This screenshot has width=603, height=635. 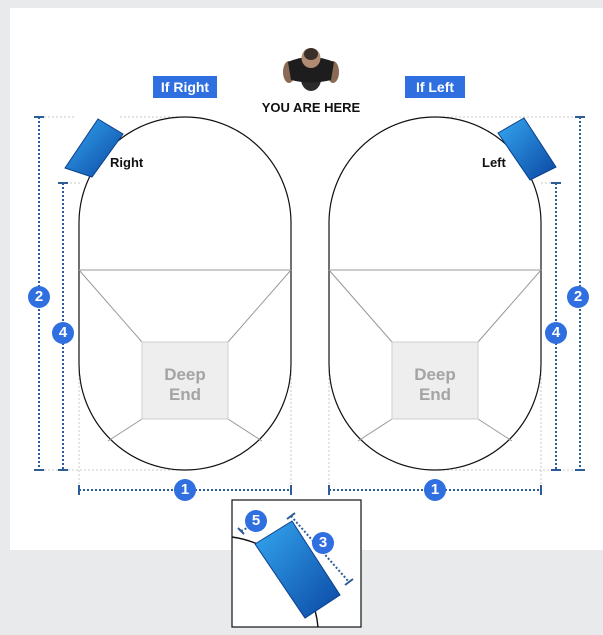 What do you see at coordinates (578, 297) in the screenshot?
I see `measure-badge-2-right: 2` at bounding box center [578, 297].